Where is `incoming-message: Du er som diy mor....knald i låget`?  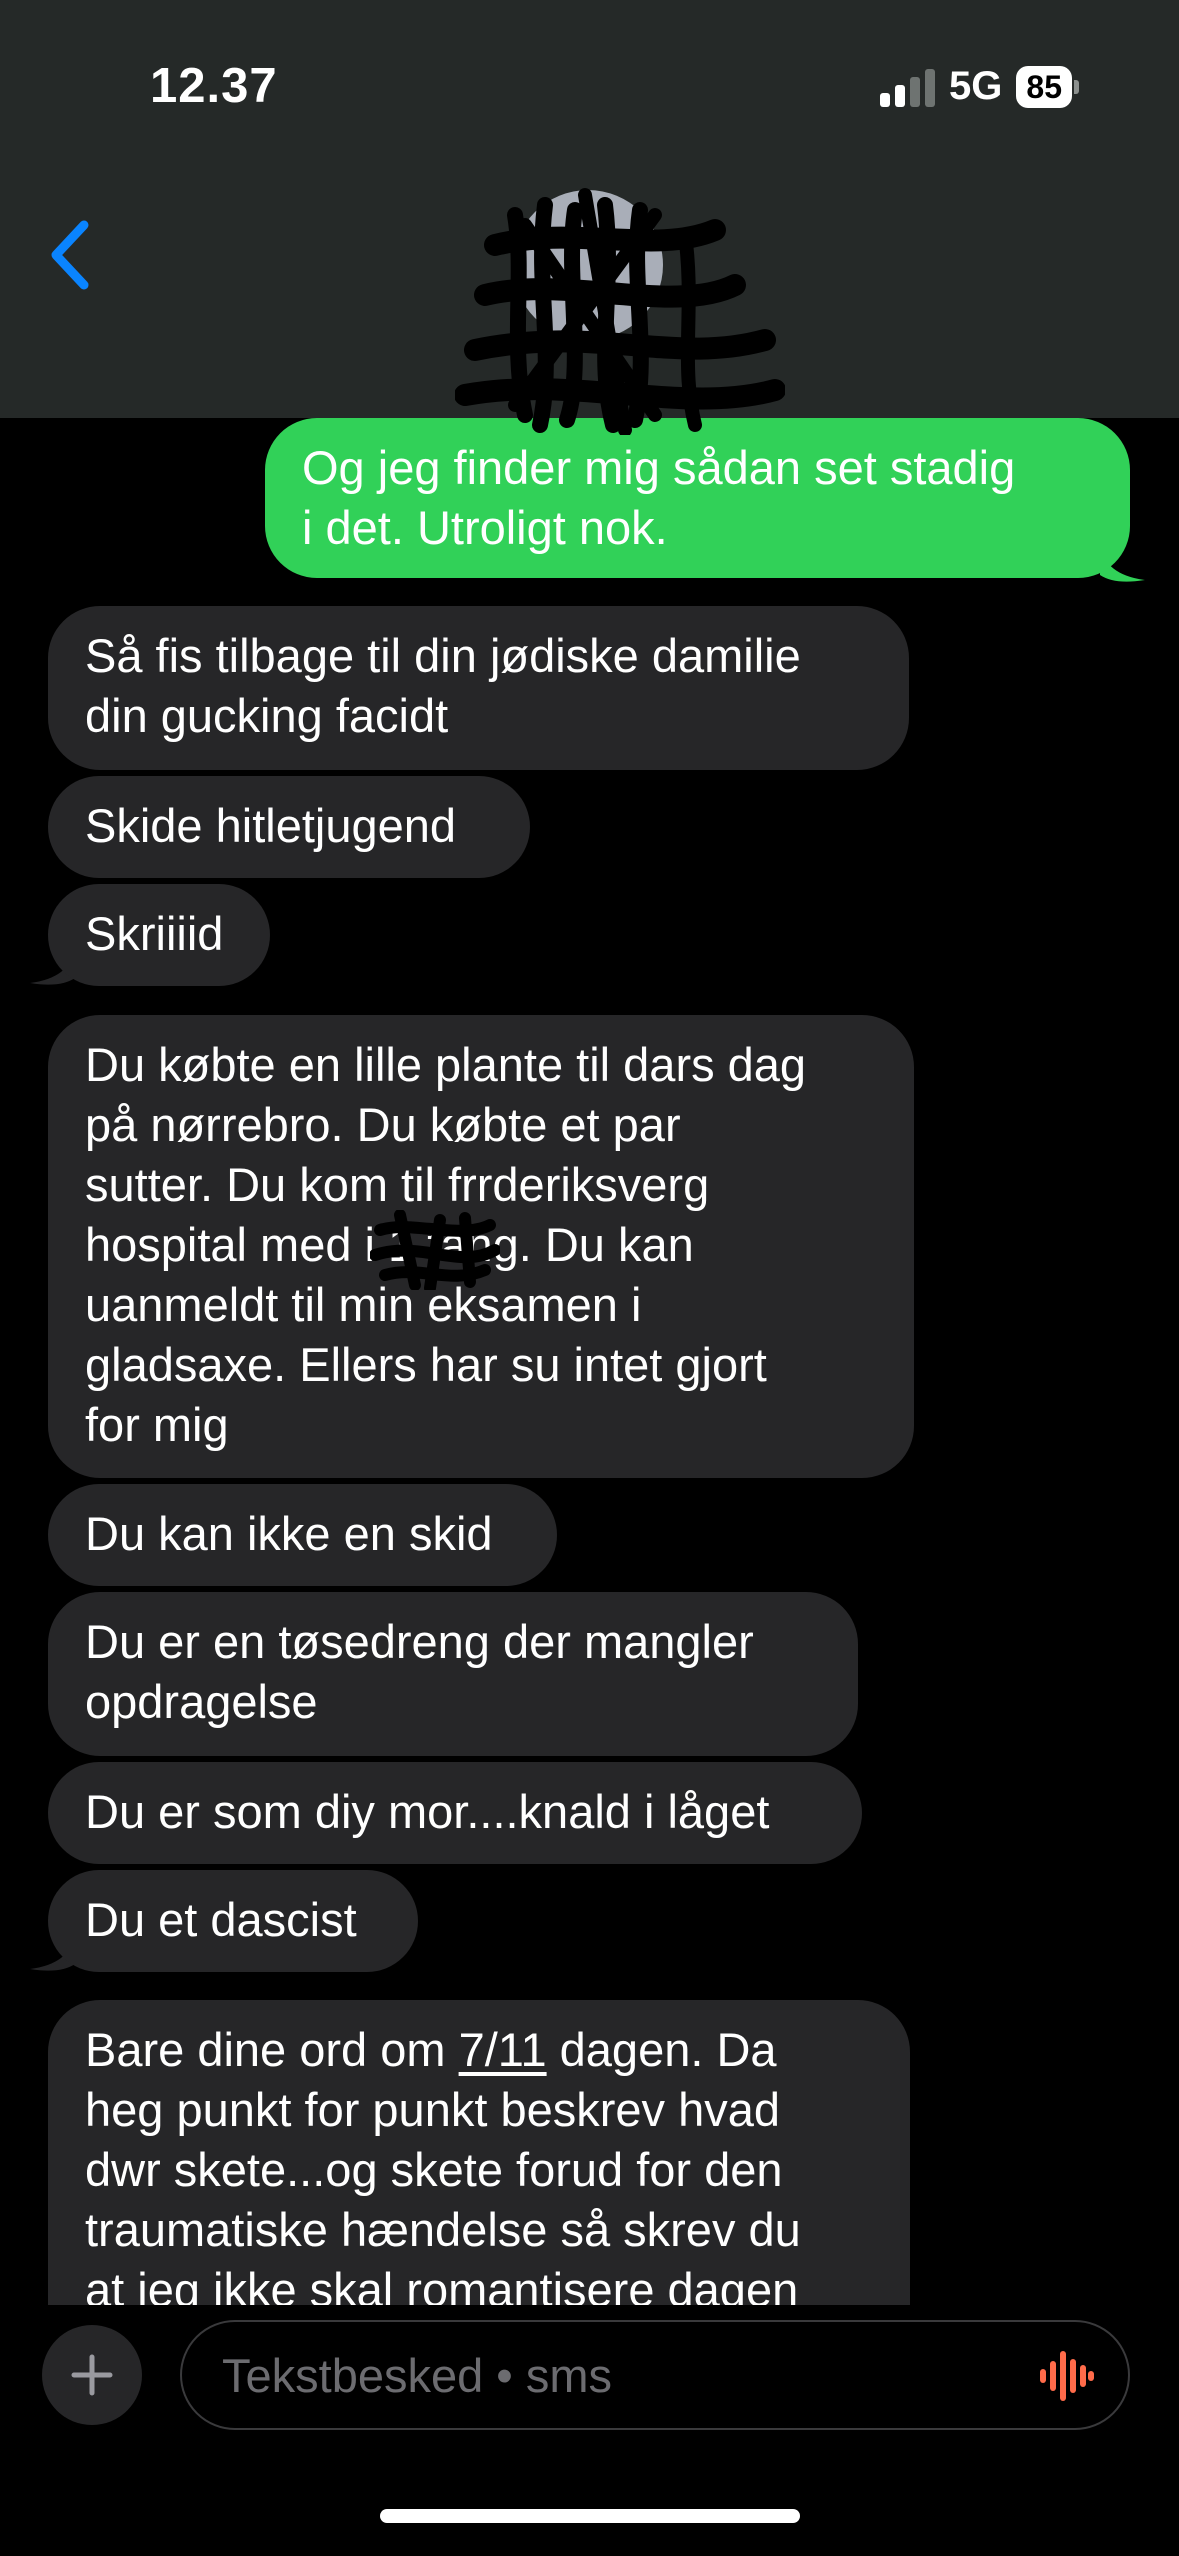 incoming-message: Du er som diy mor....knald i låget is located at coordinates (455, 1813).